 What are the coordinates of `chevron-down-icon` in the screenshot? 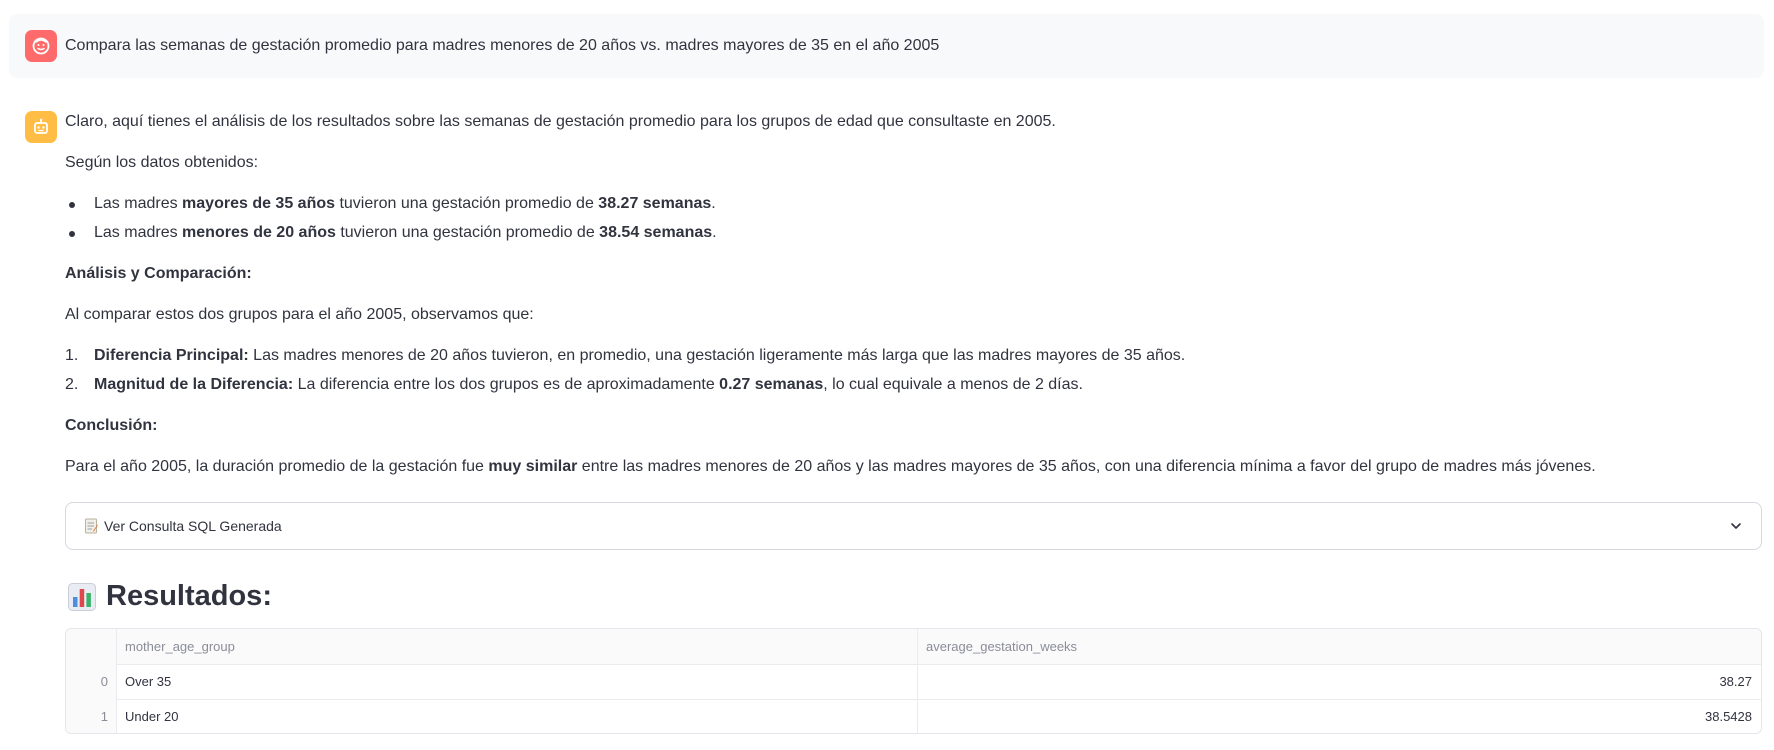 It's located at (1736, 526).